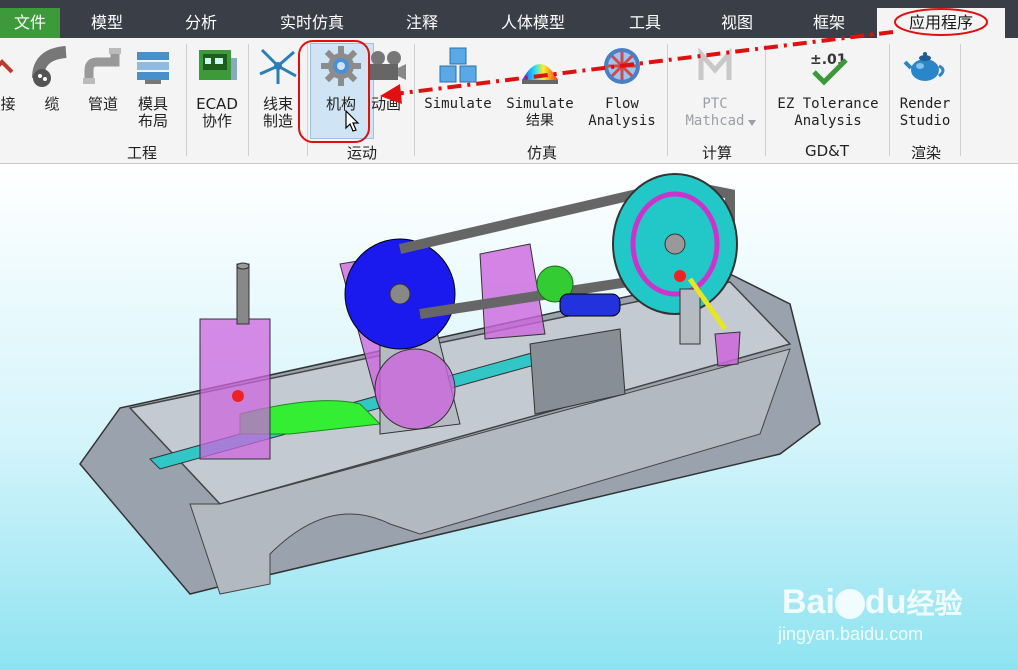 This screenshot has width=1018, height=670. Describe the element at coordinates (422, 23) in the screenshot. I see `tab-annotation: 注释` at that location.